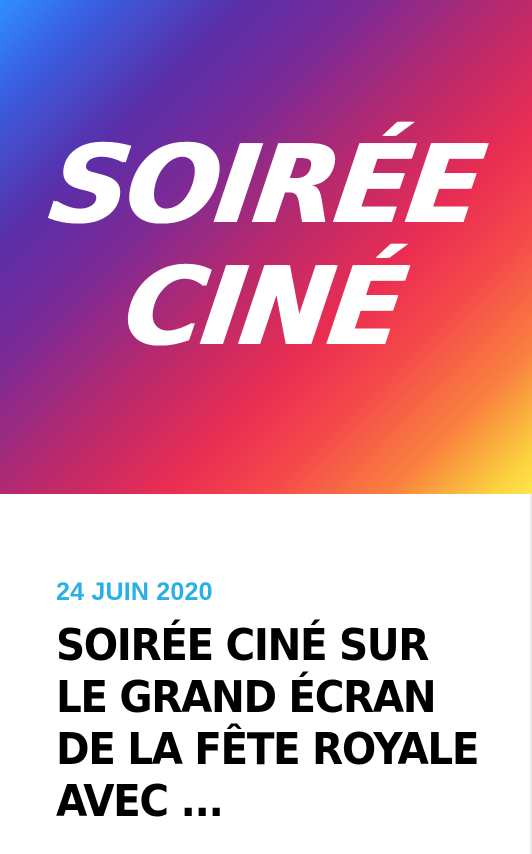 The width and height of the screenshot is (532, 854). Describe the element at coordinates (266, 185) in the screenshot. I see `hero-title-line-1: SOIRÉE` at that location.